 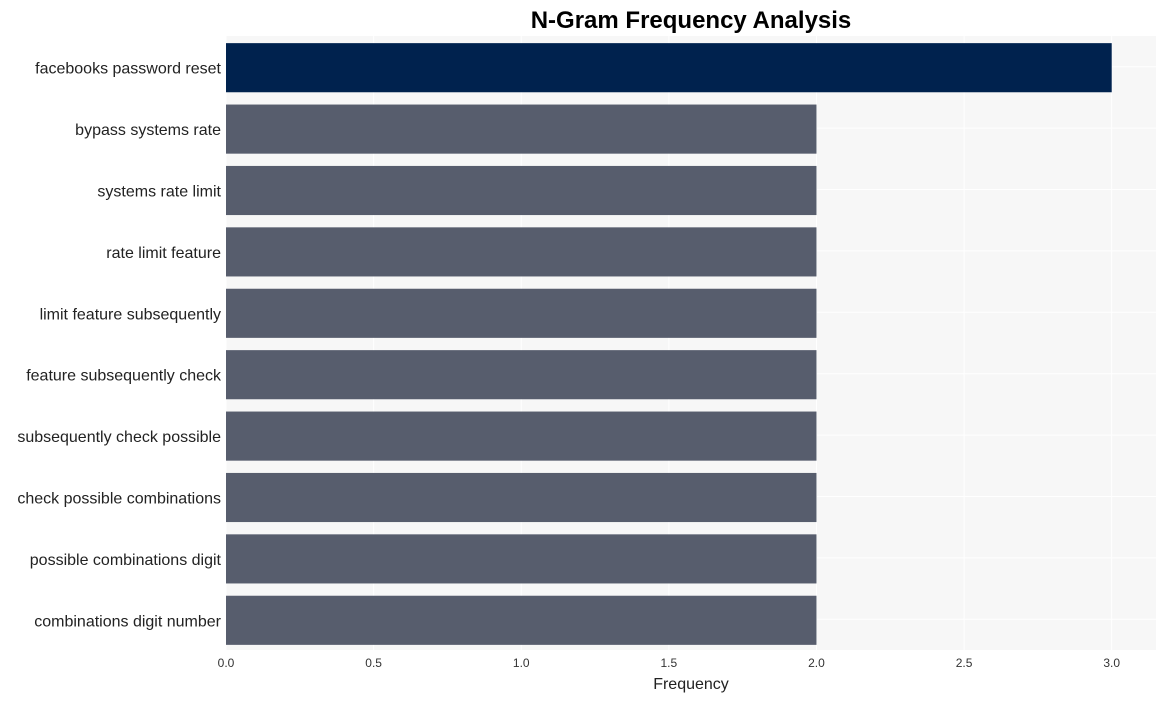 What do you see at coordinates (159, 192) in the screenshot?
I see `y-tick-label: systems rate limit` at bounding box center [159, 192].